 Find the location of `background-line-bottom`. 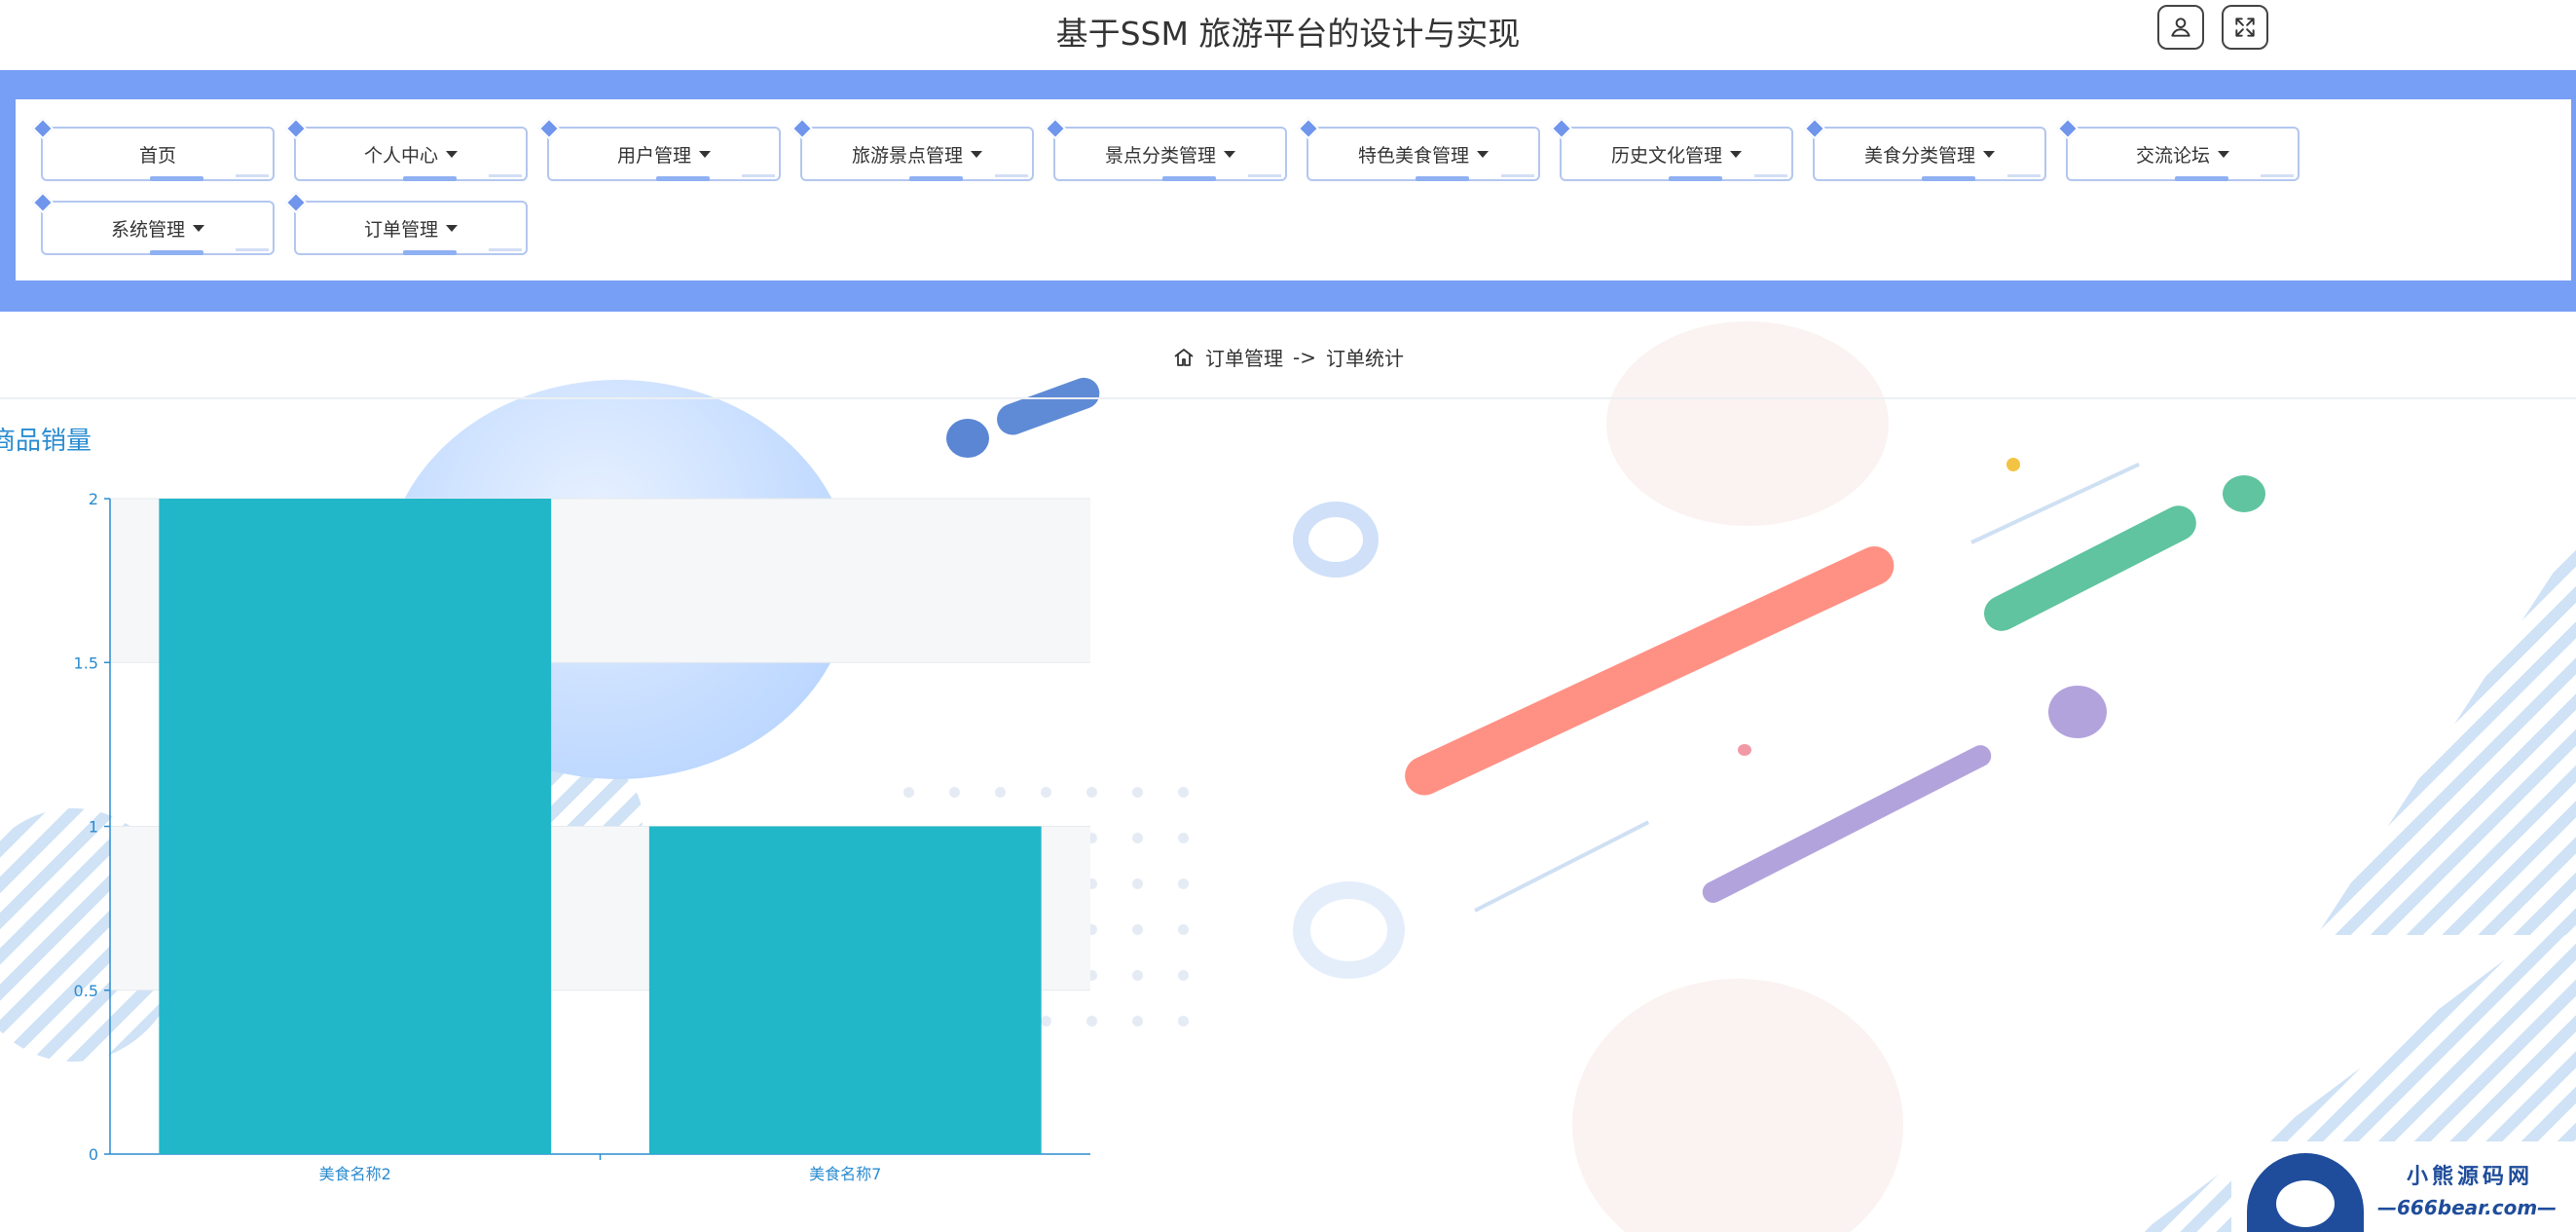

background-line-bottom is located at coordinates (1562, 866).